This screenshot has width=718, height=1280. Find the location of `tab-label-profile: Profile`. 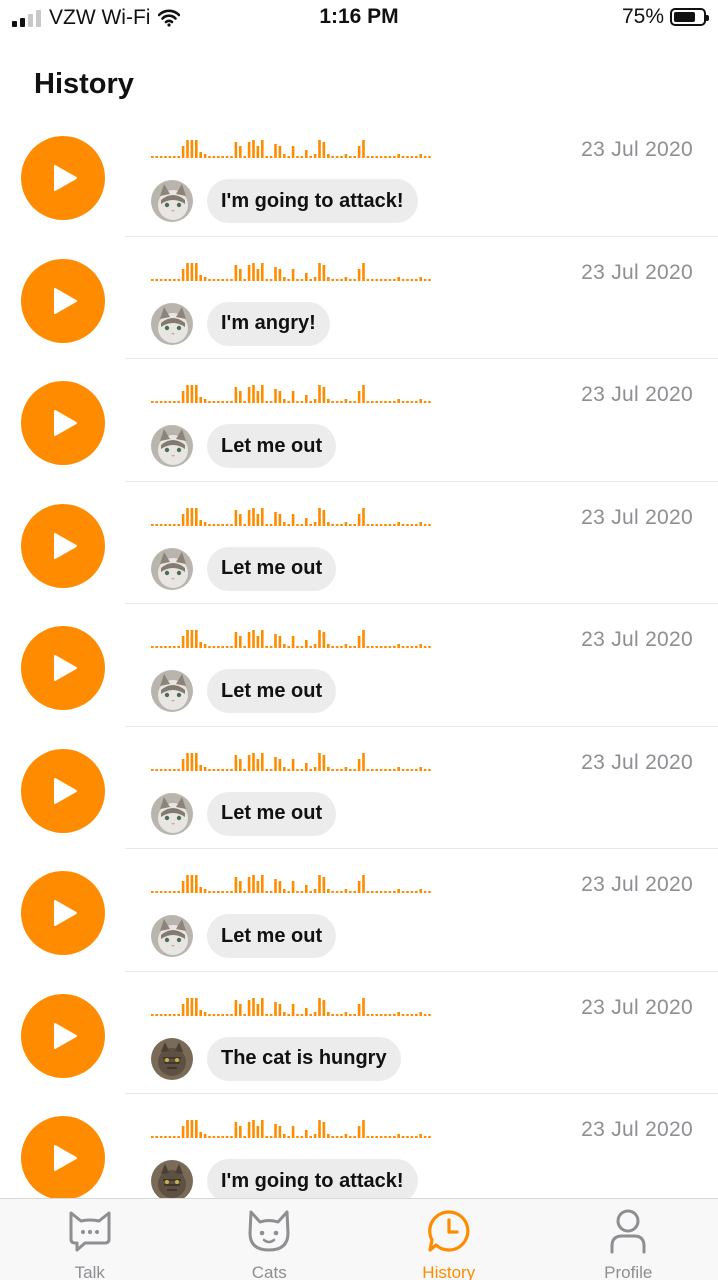

tab-label-profile: Profile is located at coordinates (628, 1271).